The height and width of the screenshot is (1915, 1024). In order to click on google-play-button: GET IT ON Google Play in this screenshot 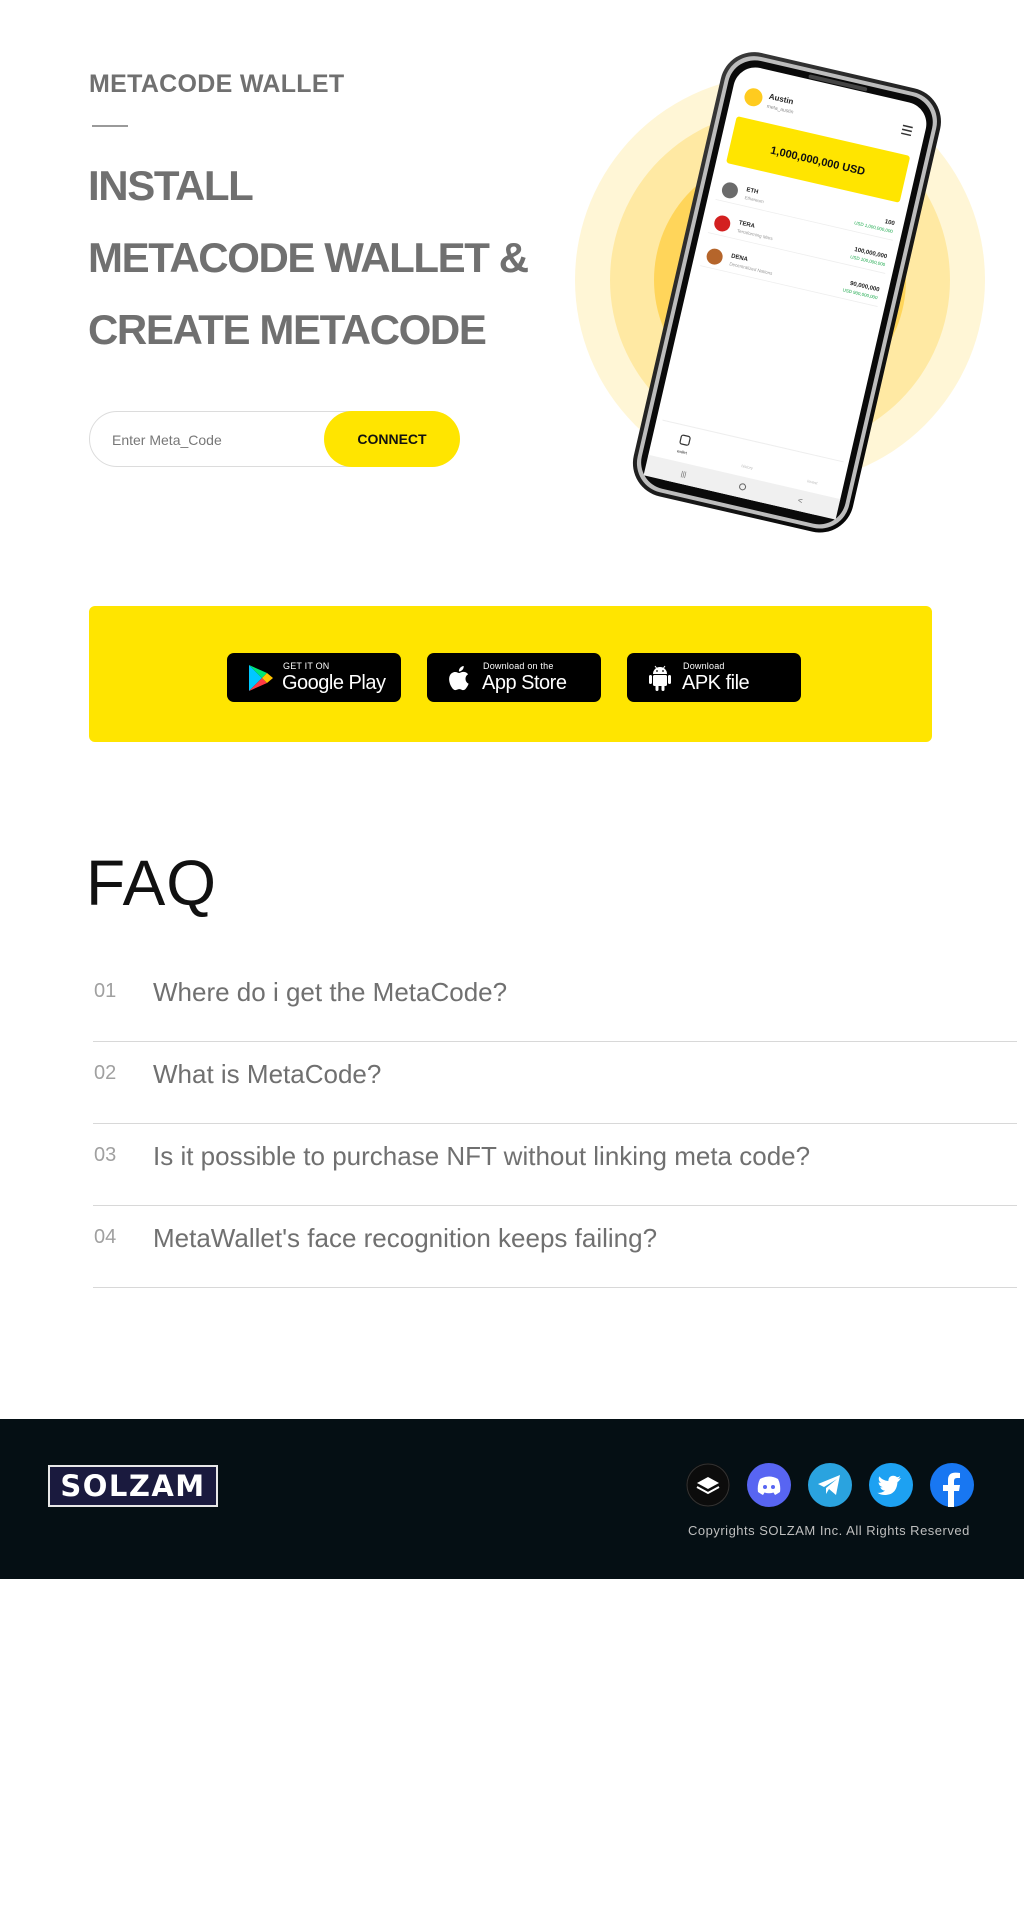, I will do `click(314, 677)`.